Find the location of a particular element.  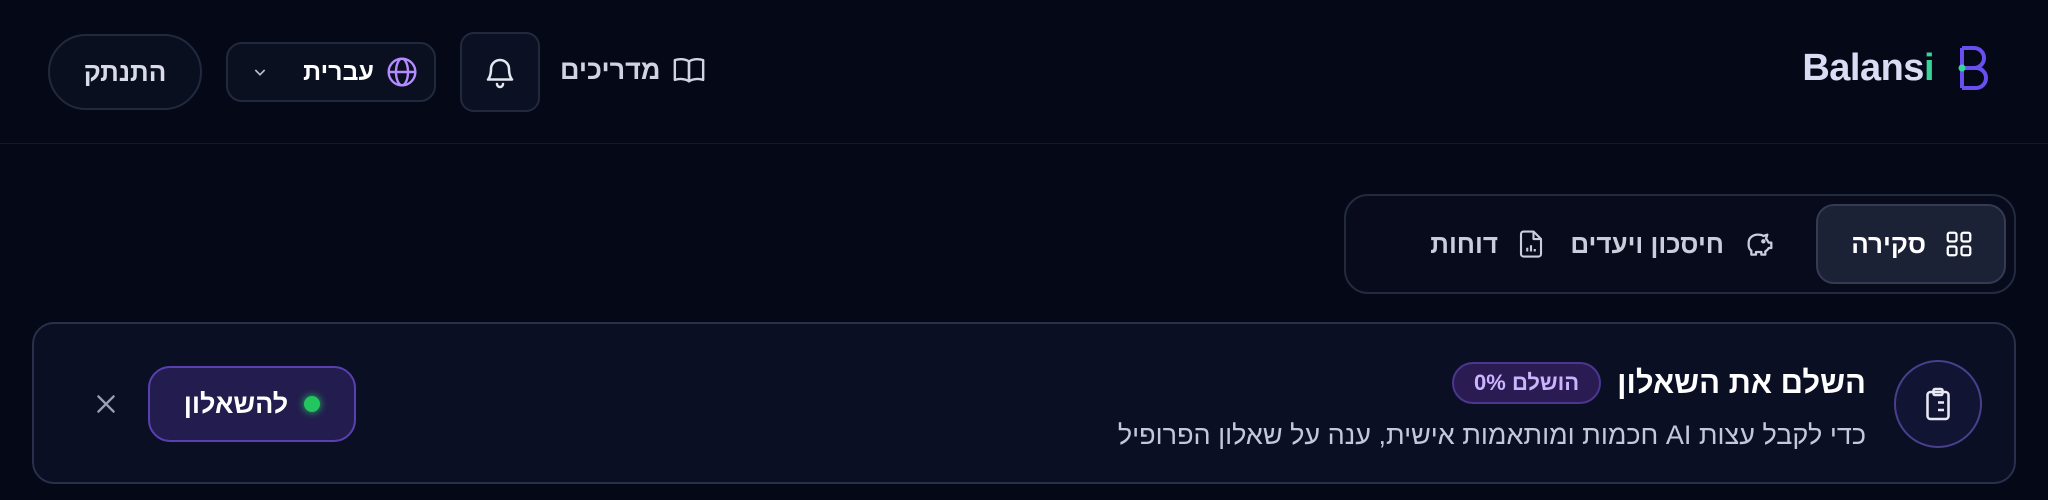

globe-icon is located at coordinates (402, 72).